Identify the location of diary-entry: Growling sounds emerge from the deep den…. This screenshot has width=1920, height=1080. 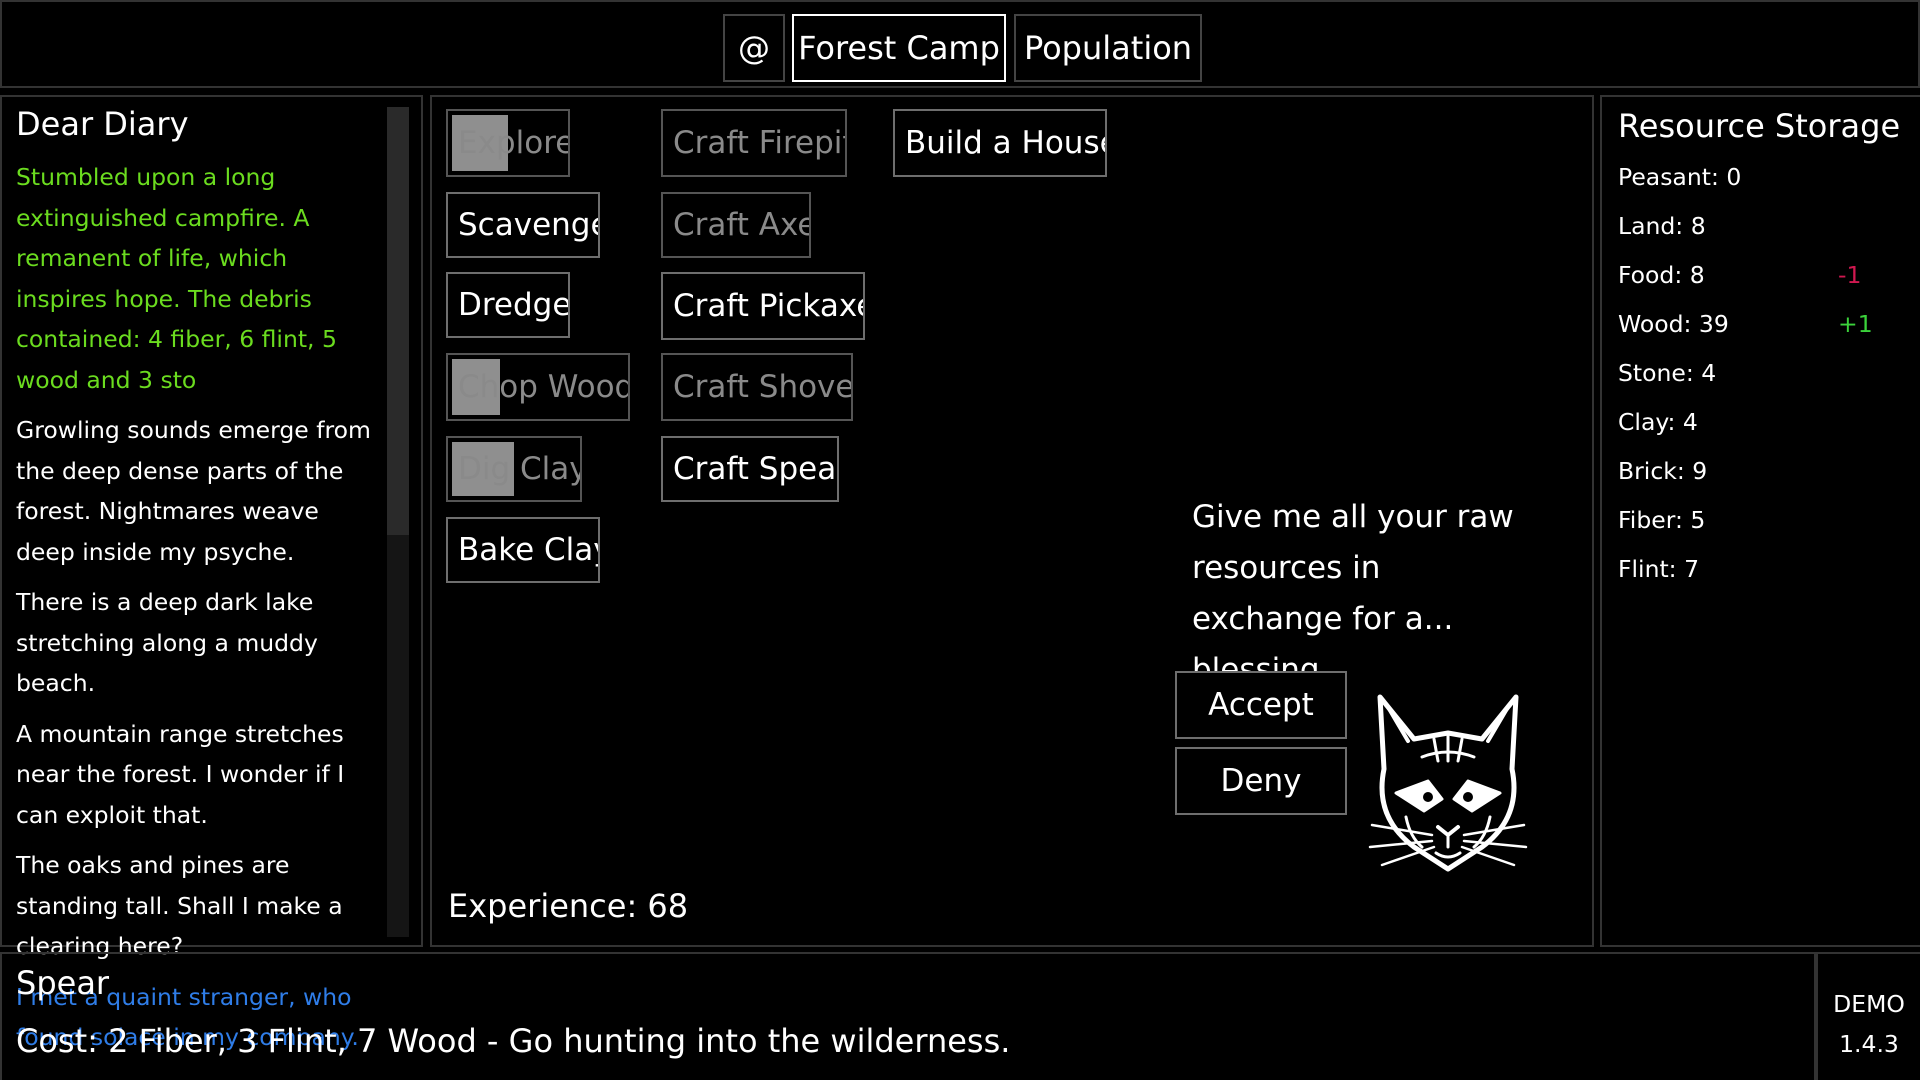
(193, 491).